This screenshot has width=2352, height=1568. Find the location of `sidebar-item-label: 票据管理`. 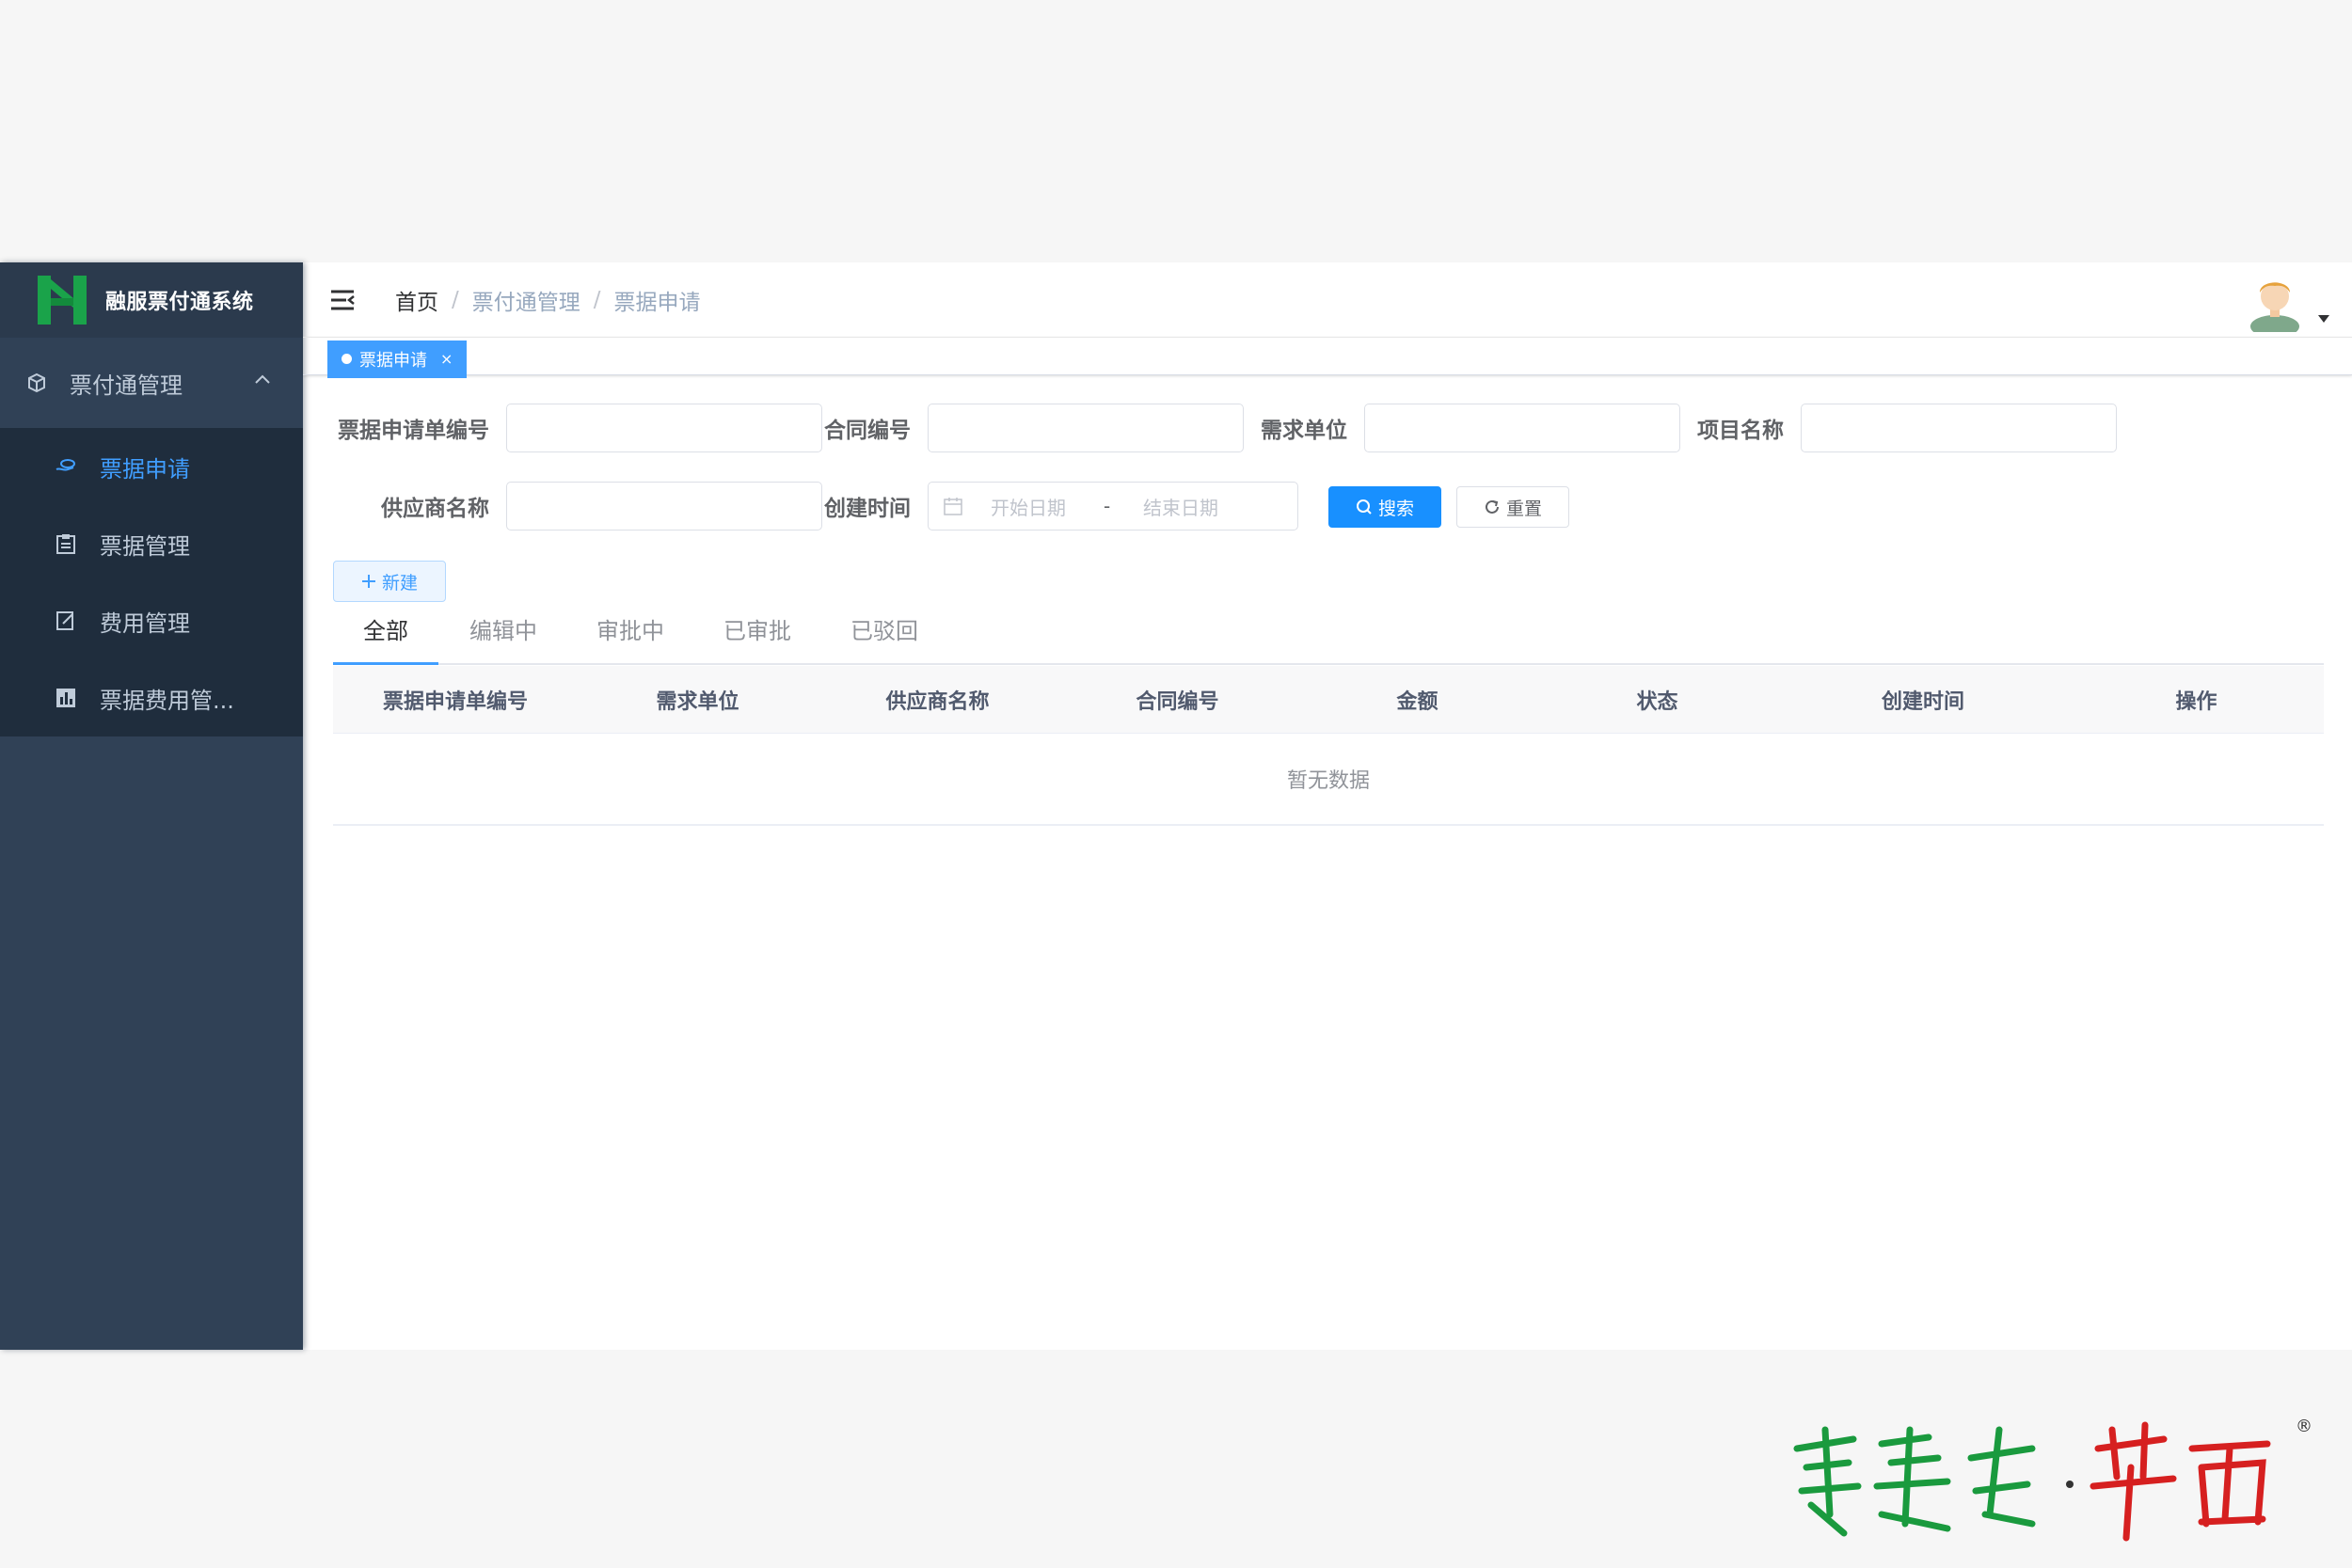

sidebar-item-label: 票据管理 is located at coordinates (145, 546).